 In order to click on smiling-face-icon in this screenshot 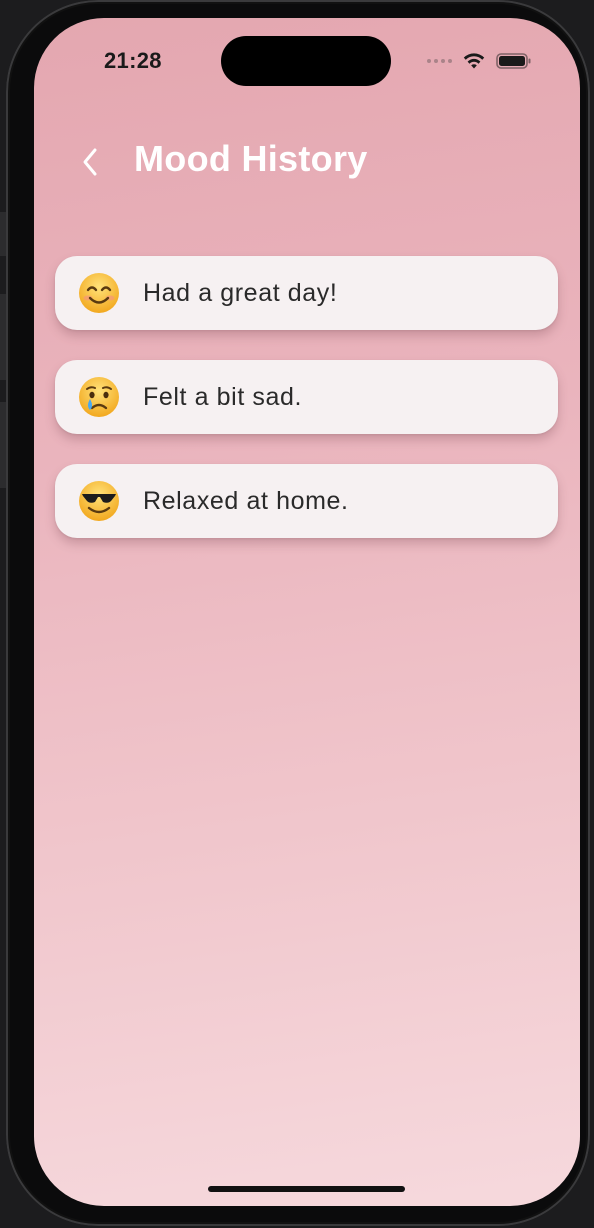, I will do `click(99, 293)`.